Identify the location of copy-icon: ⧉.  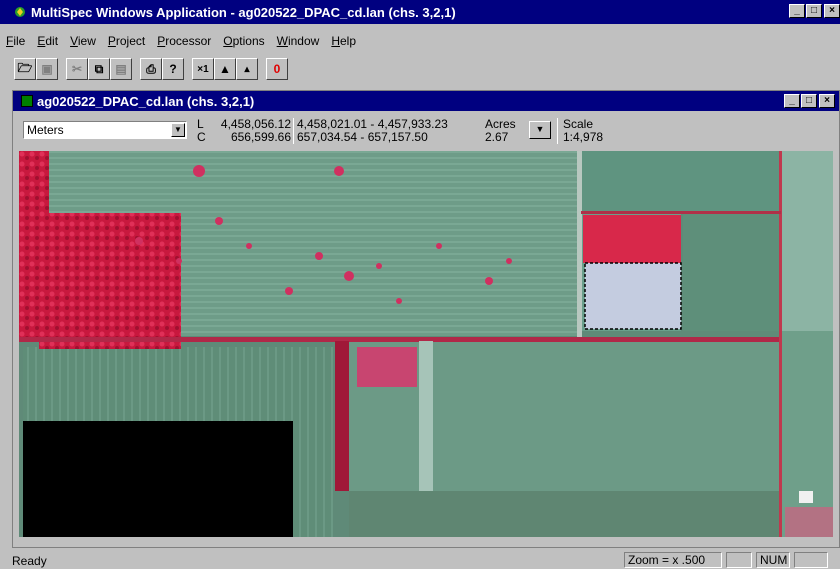
(99, 69).